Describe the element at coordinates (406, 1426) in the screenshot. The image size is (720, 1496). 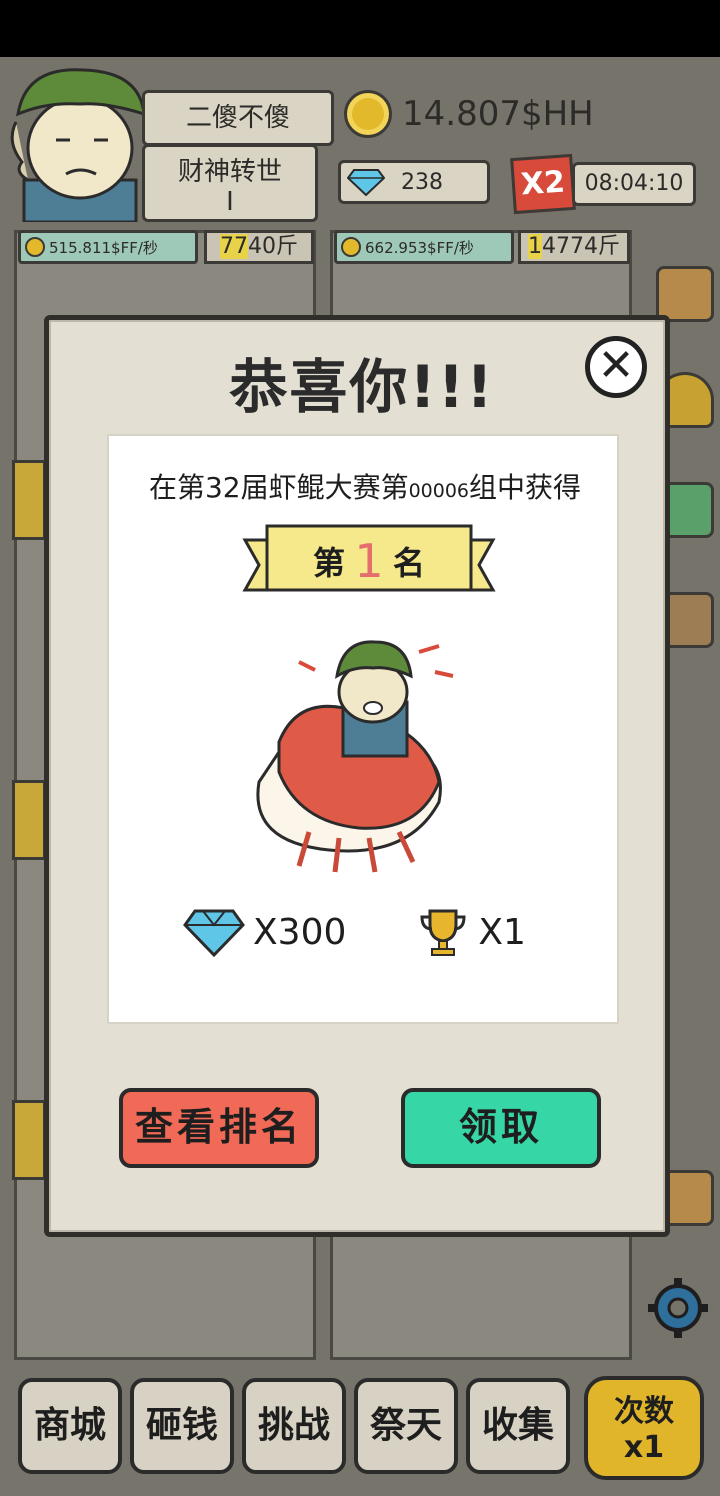
I see `nav-worship: 祭天` at that location.